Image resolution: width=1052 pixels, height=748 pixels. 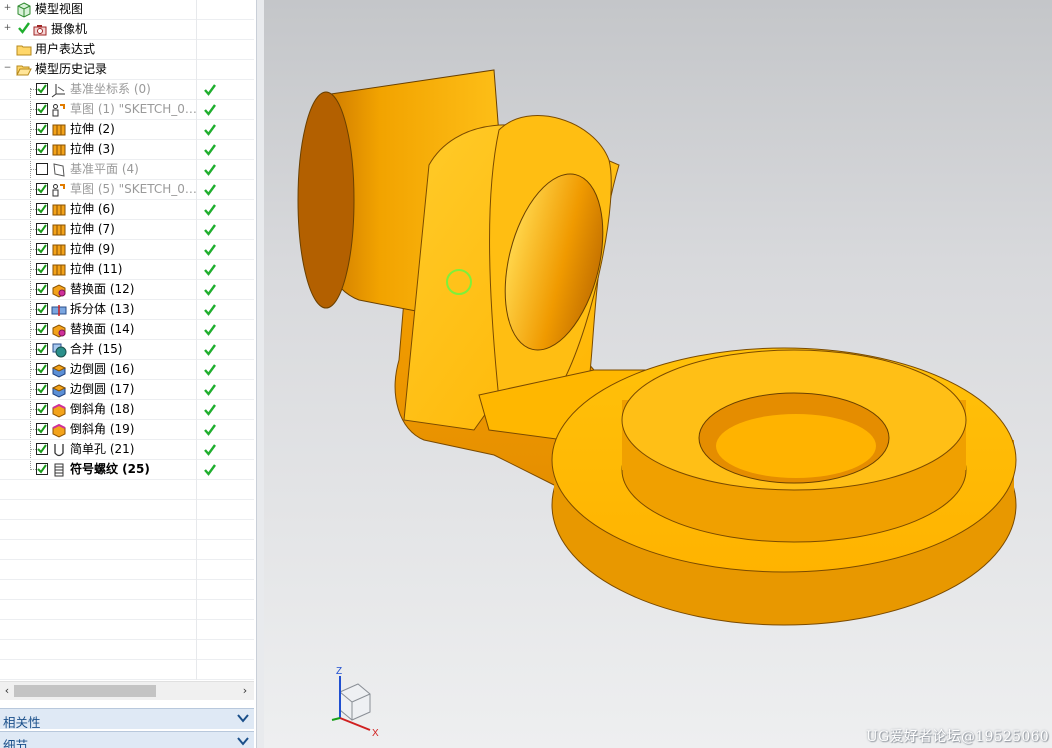 What do you see at coordinates (260, 374) in the screenshot?
I see `splitter` at bounding box center [260, 374].